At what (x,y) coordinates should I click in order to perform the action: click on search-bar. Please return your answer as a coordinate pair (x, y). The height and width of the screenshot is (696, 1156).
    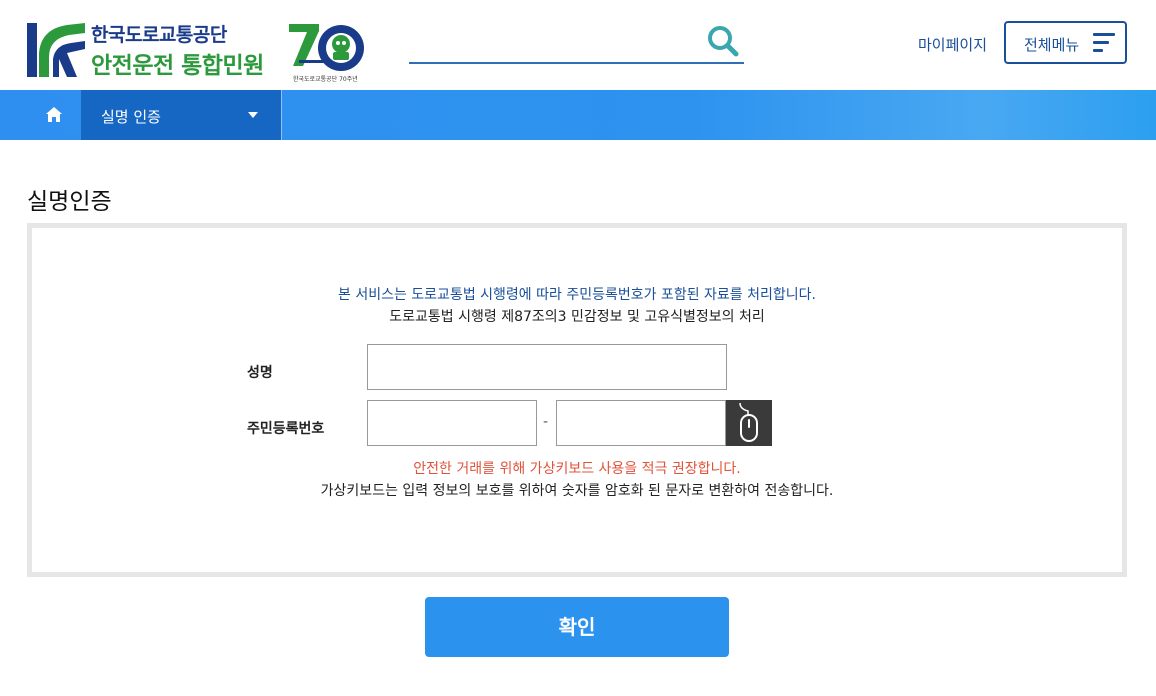
    Looking at the image, I should click on (576, 43).